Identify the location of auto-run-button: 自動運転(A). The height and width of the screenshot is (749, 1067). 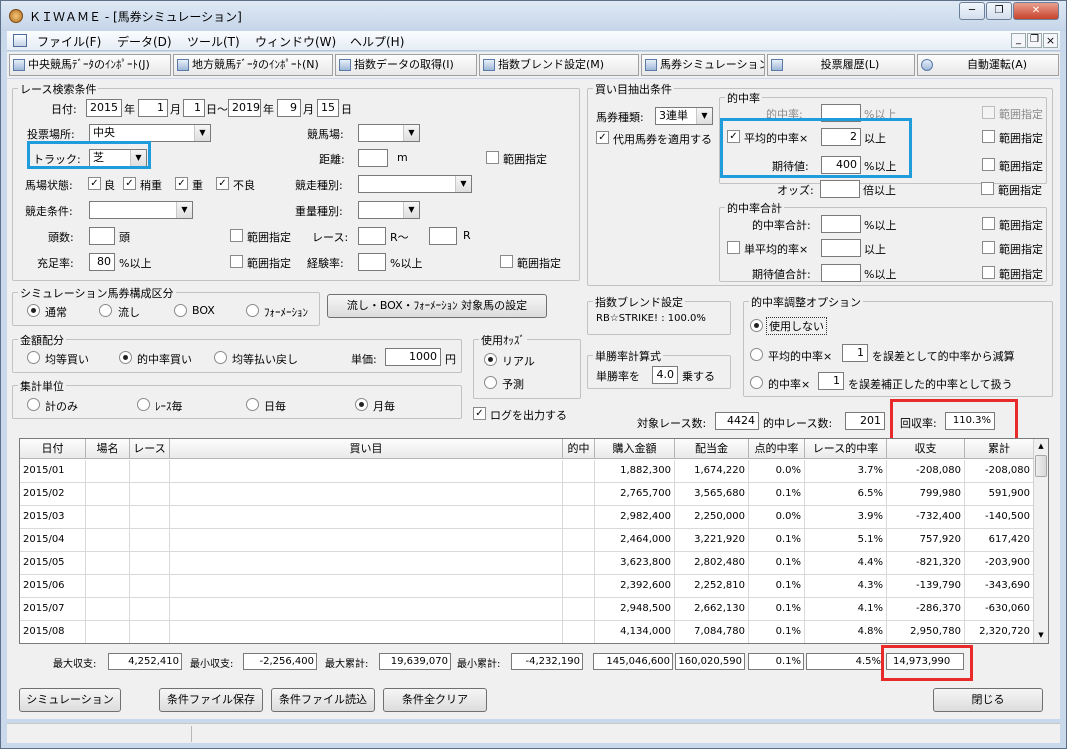
(988, 65).